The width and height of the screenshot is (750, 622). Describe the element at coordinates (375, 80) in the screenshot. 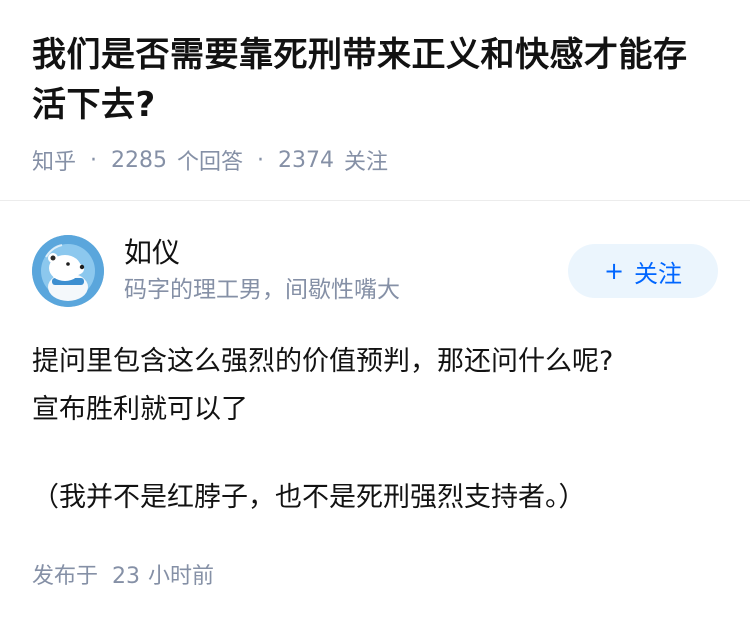

I see `question-title: 我们是否需要靠死刑带来正义和快感才能存活下去?` at that location.